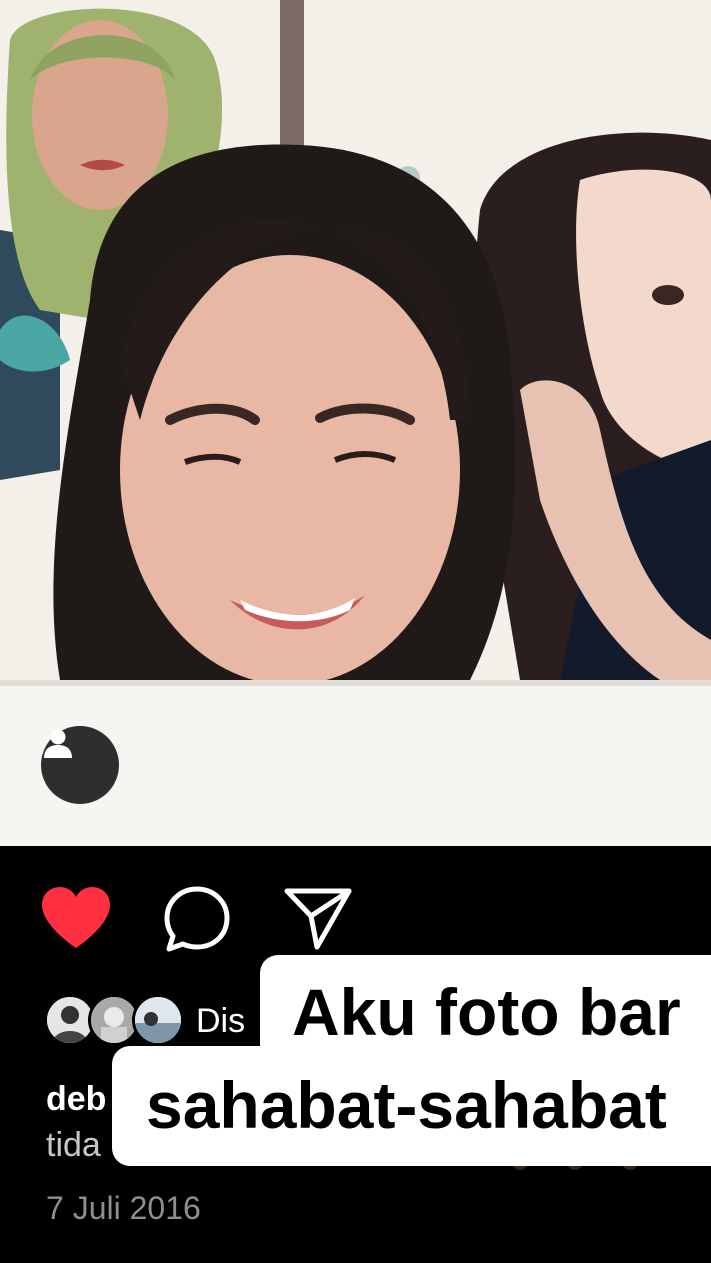  Describe the element at coordinates (76, 1099) in the screenshot. I see `caption-username: deb` at that location.